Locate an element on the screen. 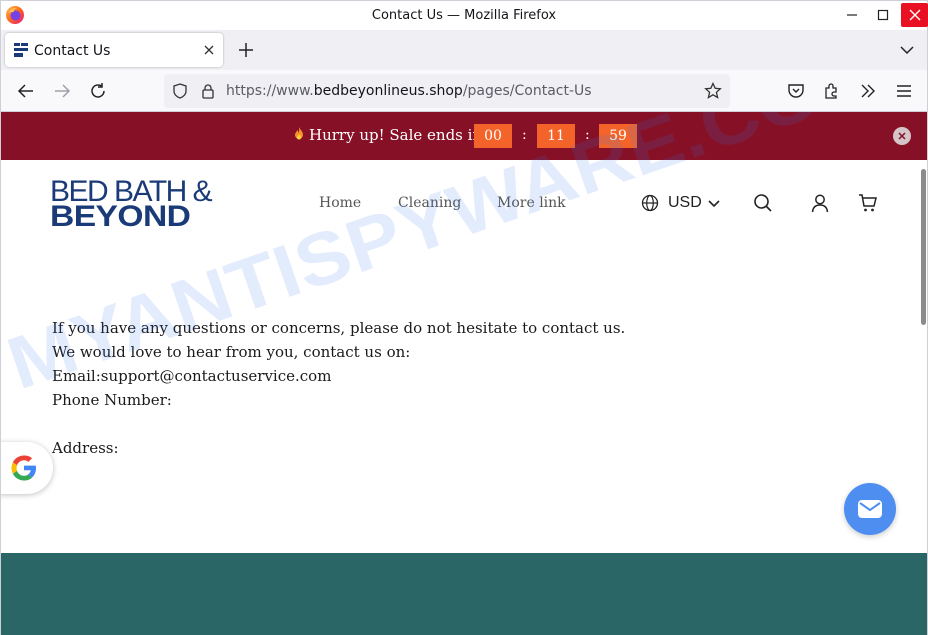 The image size is (928, 635). tab-label: Contact Us is located at coordinates (72, 51).